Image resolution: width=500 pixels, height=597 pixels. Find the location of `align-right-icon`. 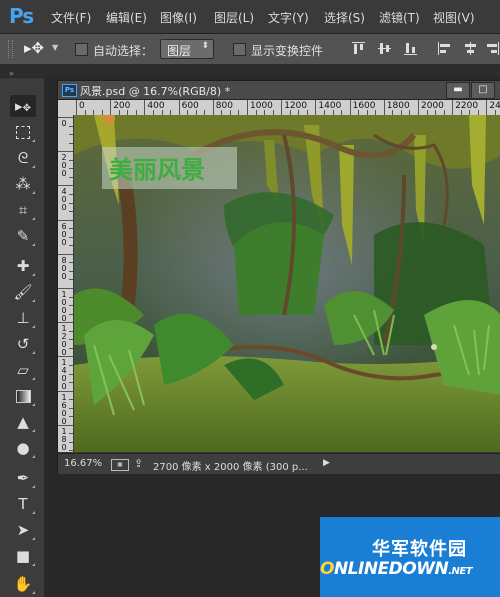

align-right-icon is located at coordinates (492, 48).